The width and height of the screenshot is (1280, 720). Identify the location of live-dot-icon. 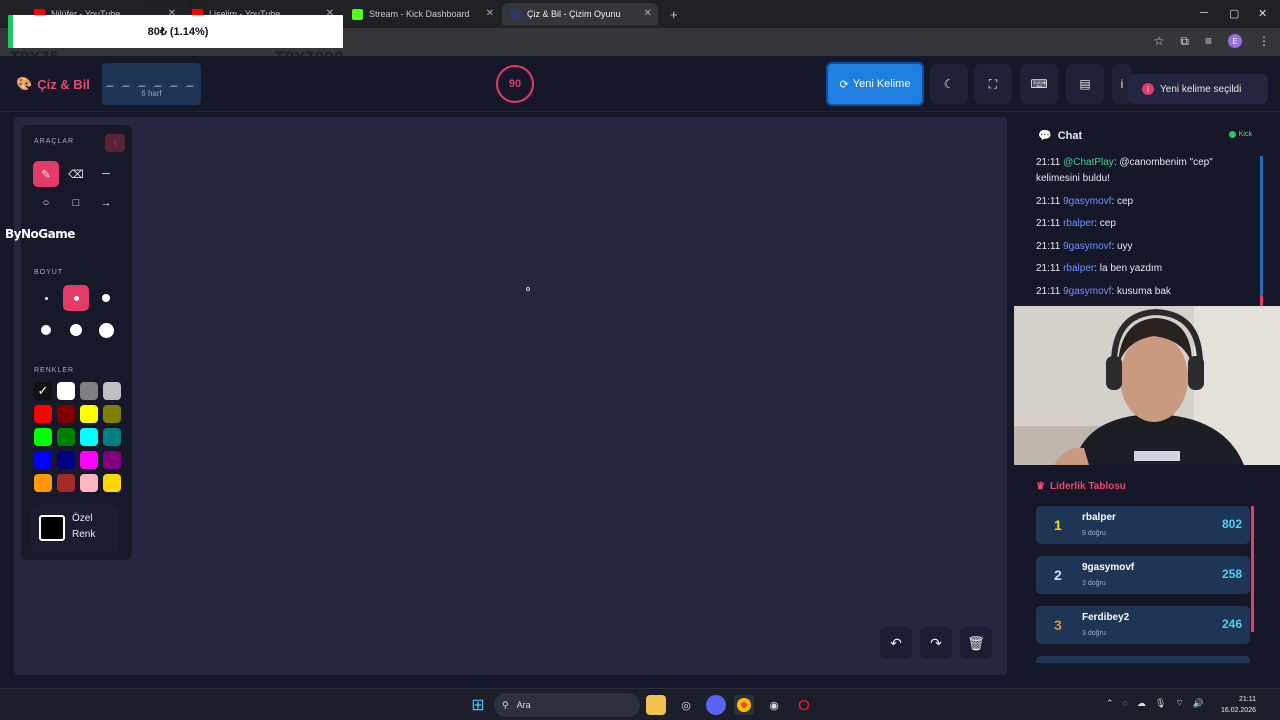
(1232, 134).